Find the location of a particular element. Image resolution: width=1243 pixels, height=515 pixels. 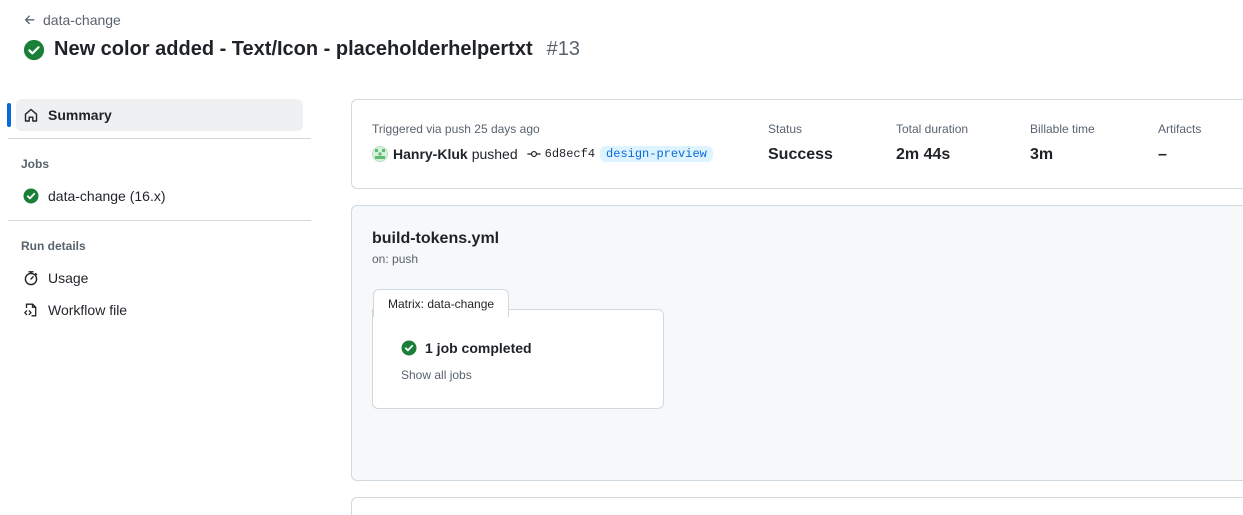

arrow-left-icon is located at coordinates (29, 20).